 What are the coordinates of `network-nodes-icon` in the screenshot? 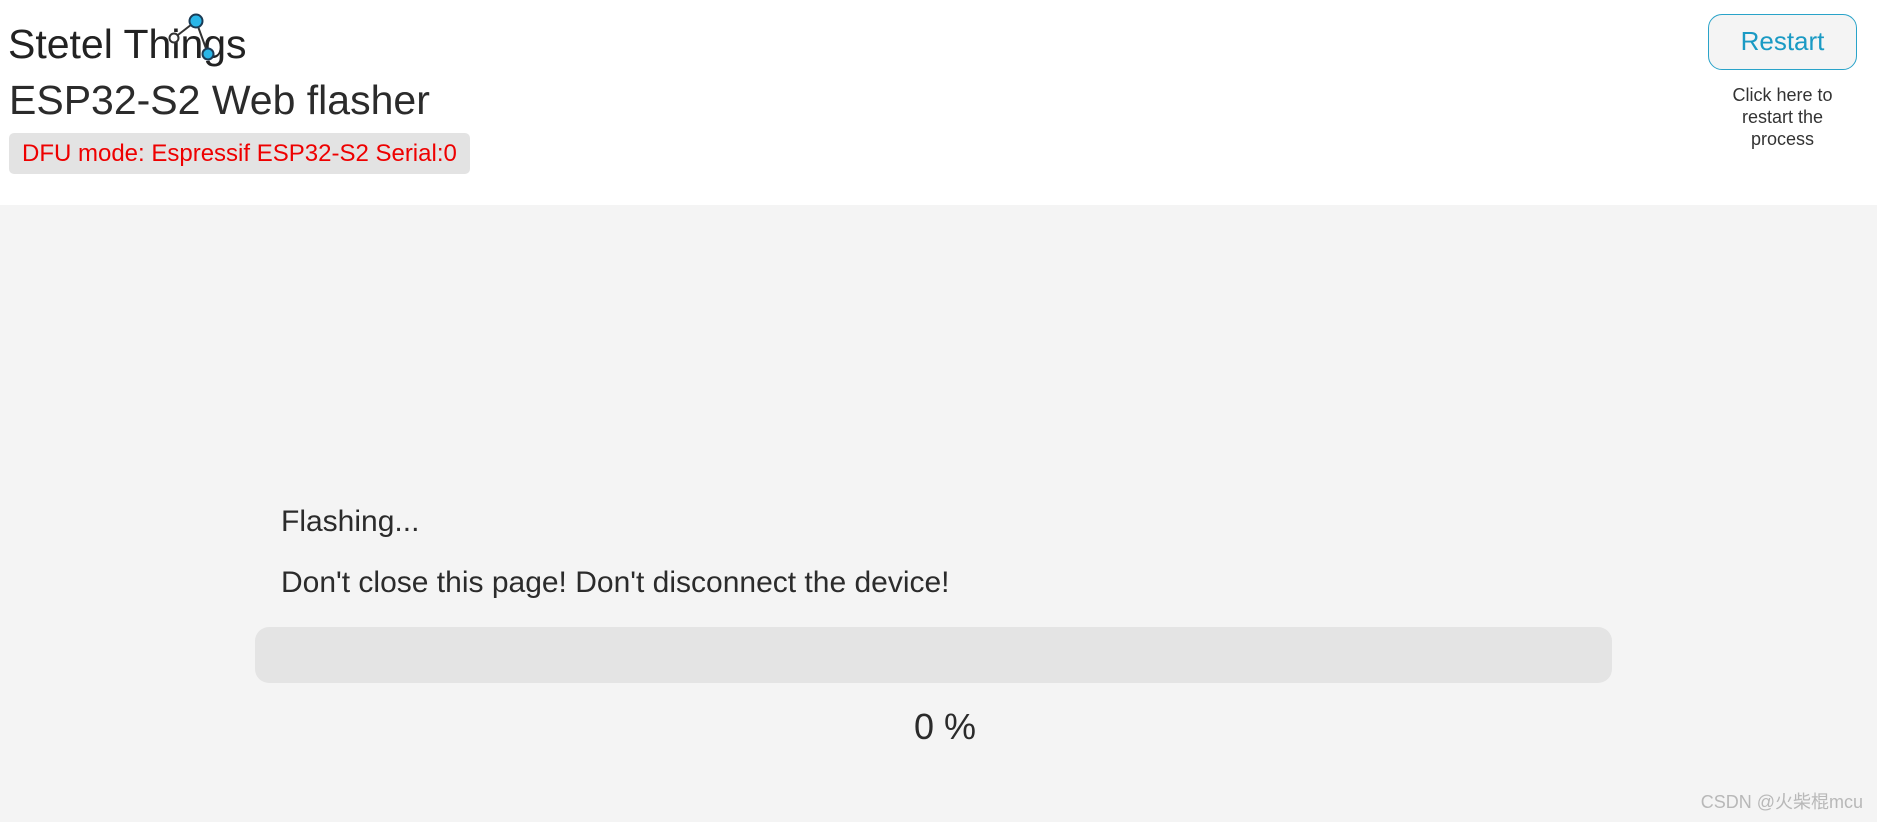 It's located at (191, 37).